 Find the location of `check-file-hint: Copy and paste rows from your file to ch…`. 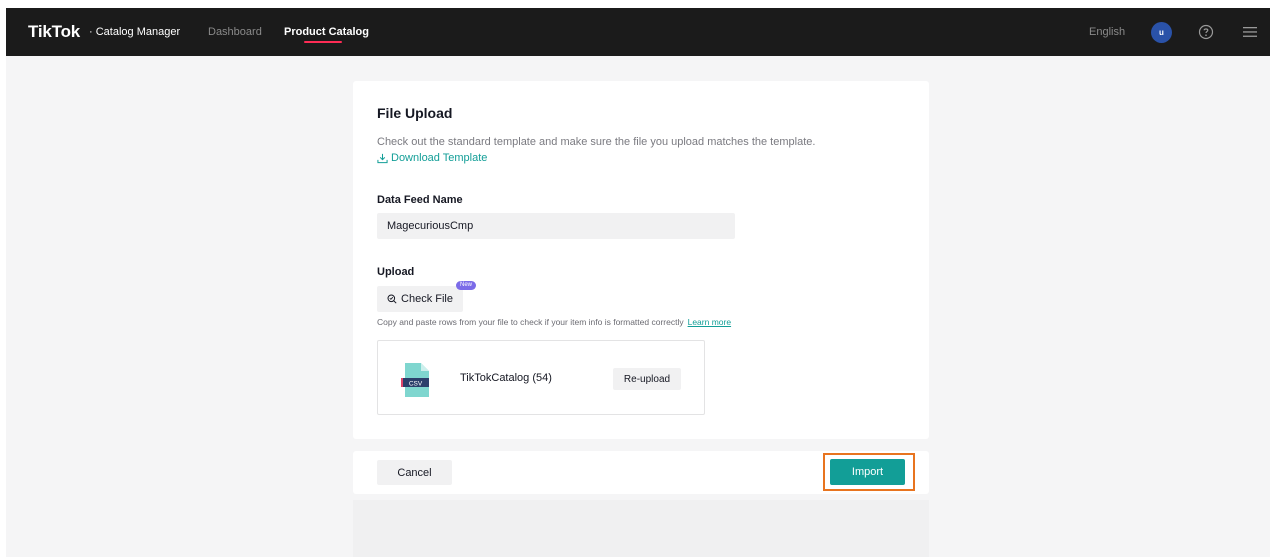

check-file-hint: Copy and paste rows from your file to ch… is located at coordinates (554, 322).